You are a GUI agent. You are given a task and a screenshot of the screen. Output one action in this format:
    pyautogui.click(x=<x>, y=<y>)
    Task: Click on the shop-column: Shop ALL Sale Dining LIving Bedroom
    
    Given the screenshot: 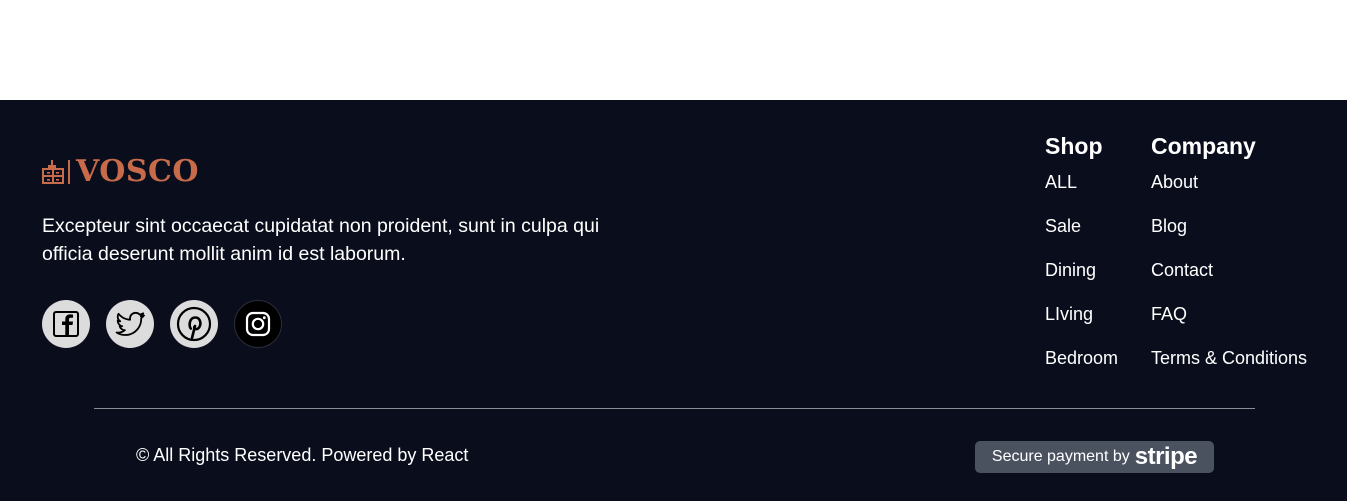 What is the action you would take?
    pyautogui.click(x=1081, y=261)
    